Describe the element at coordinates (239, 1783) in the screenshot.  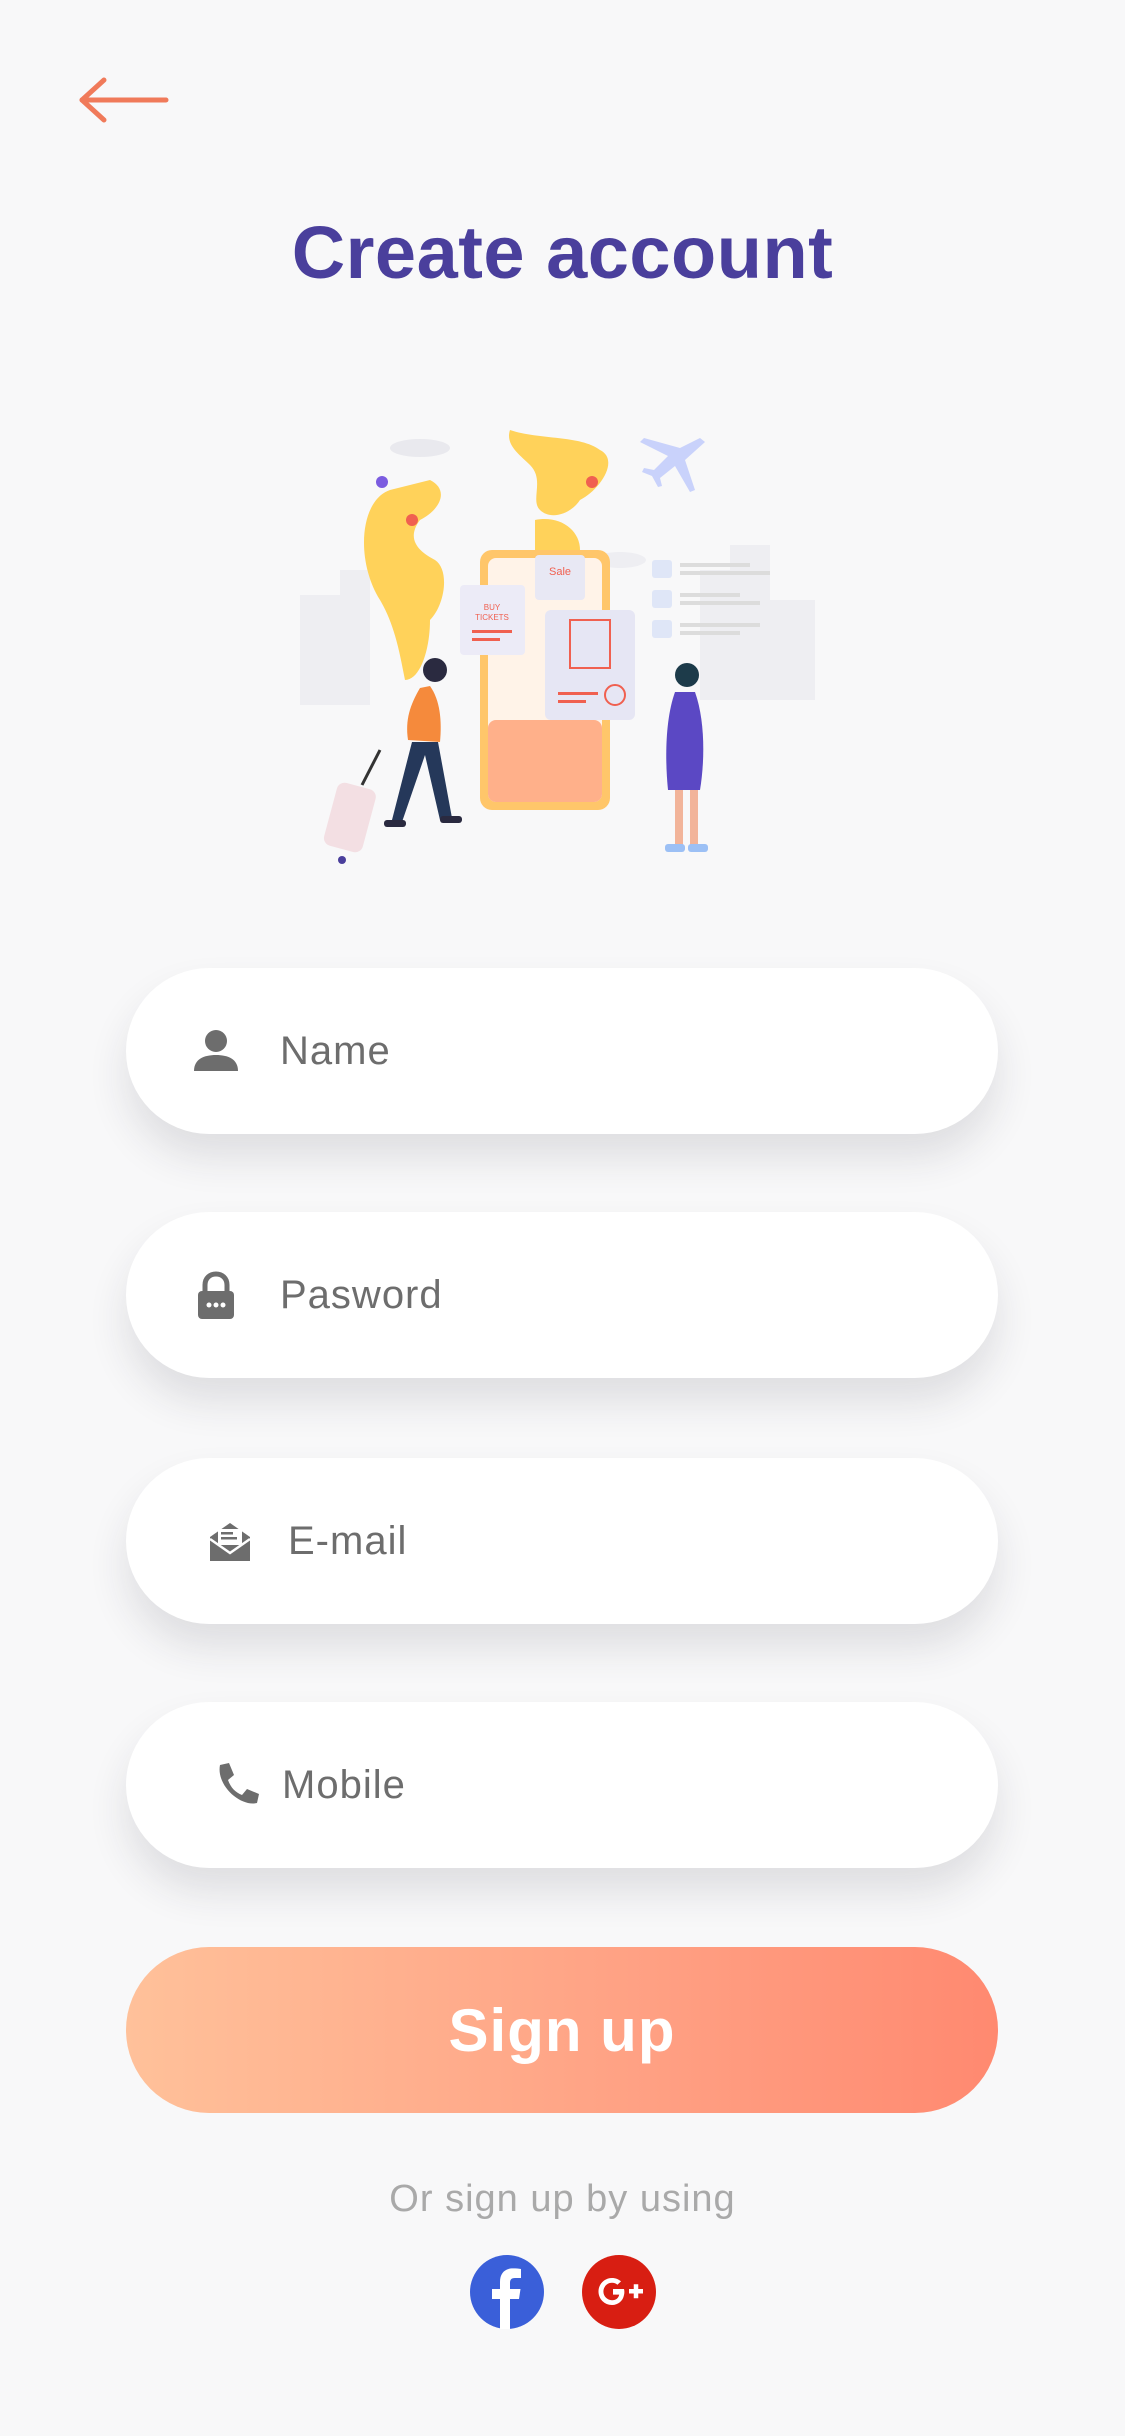
I see `phone-icon` at that location.